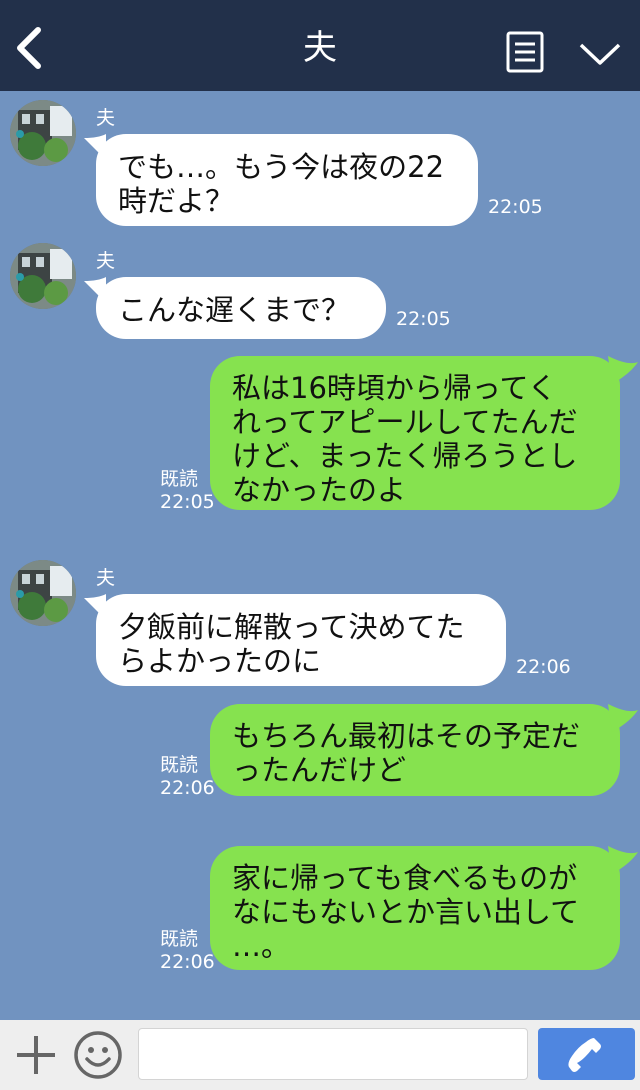  I want to click on menu-list-icon, so click(525, 52).